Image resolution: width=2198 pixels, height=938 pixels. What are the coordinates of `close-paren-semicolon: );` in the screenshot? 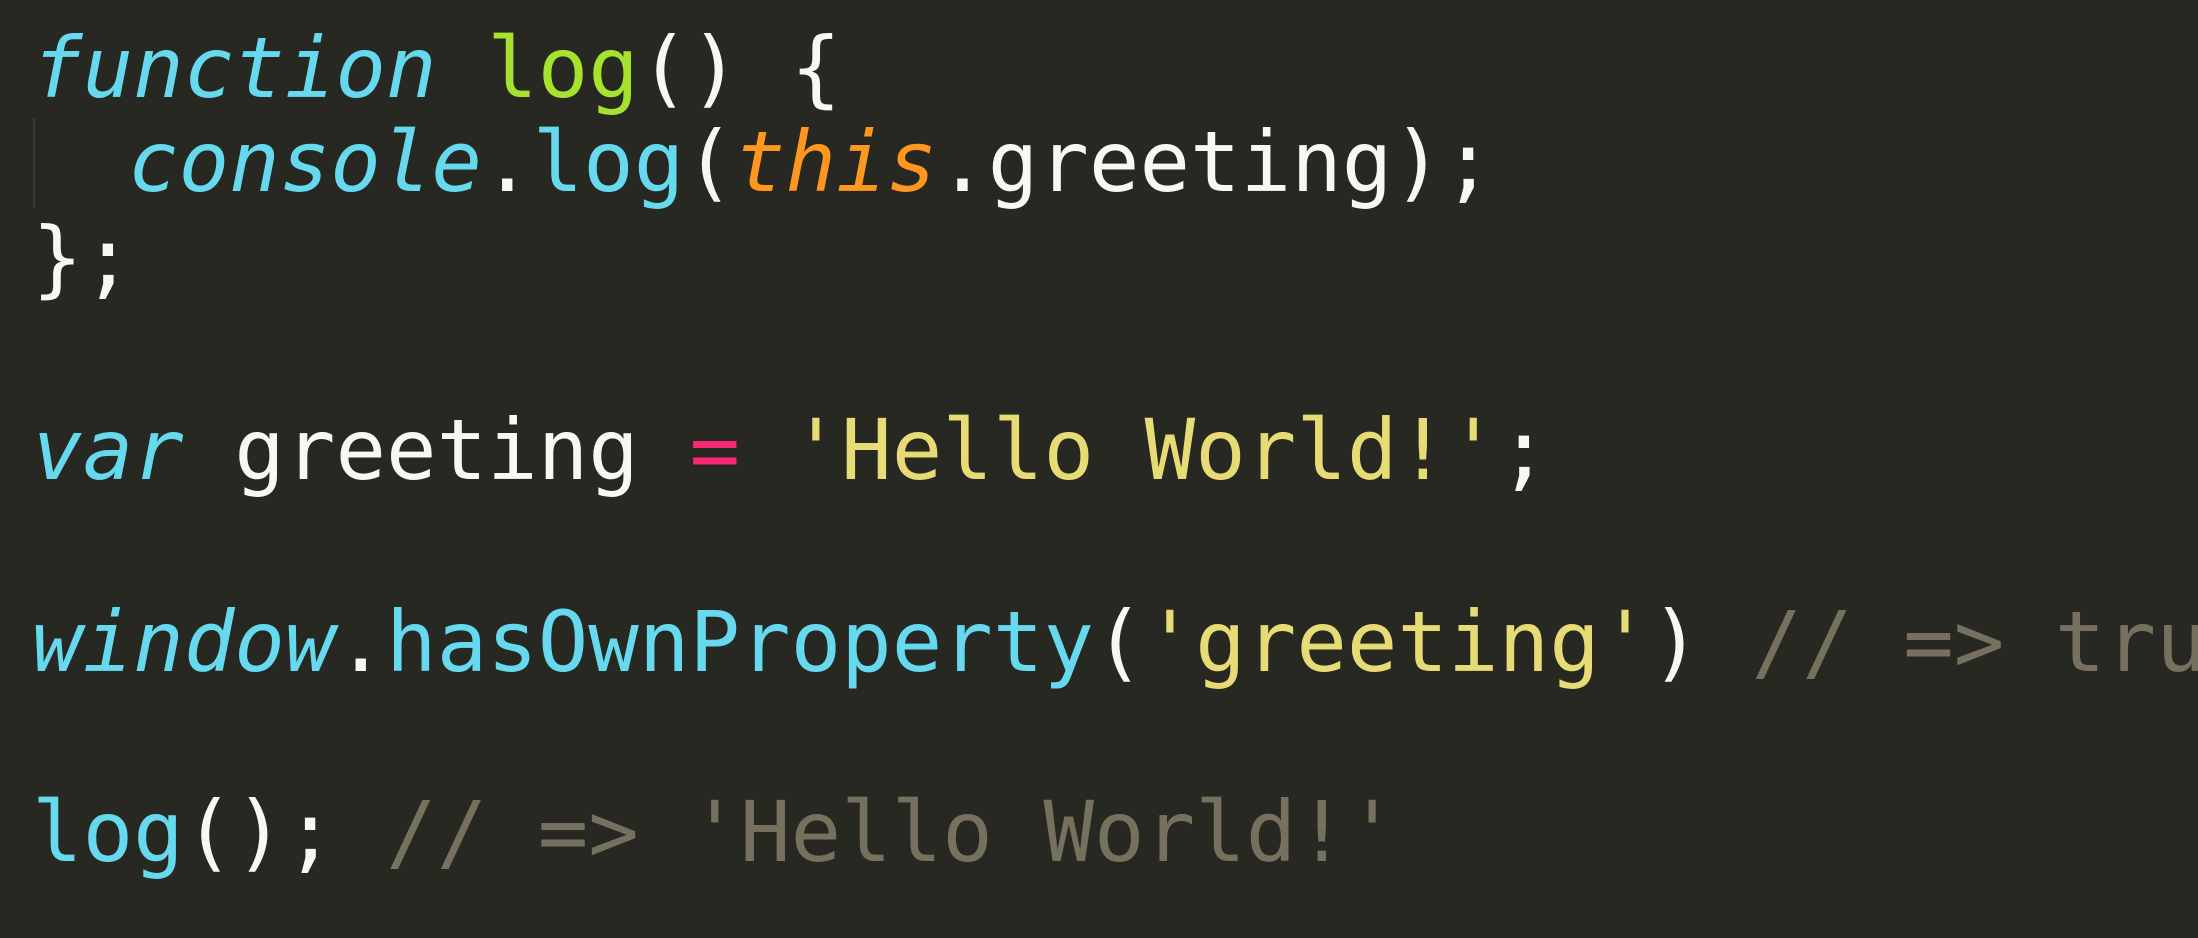 It's located at (1443, 162).